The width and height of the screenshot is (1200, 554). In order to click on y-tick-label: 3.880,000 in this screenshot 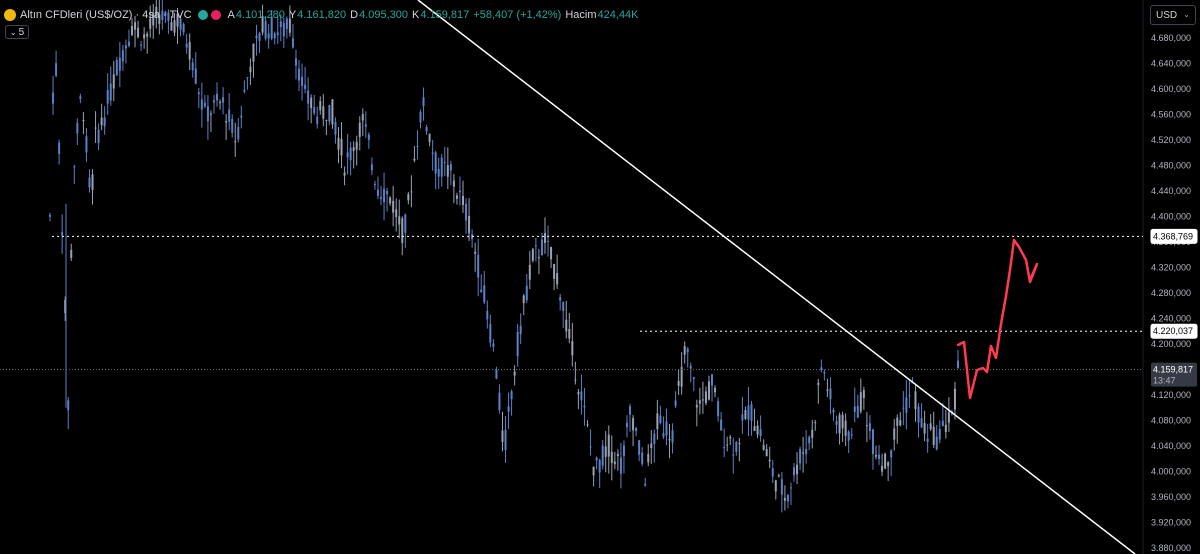, I will do `click(1171, 548)`.